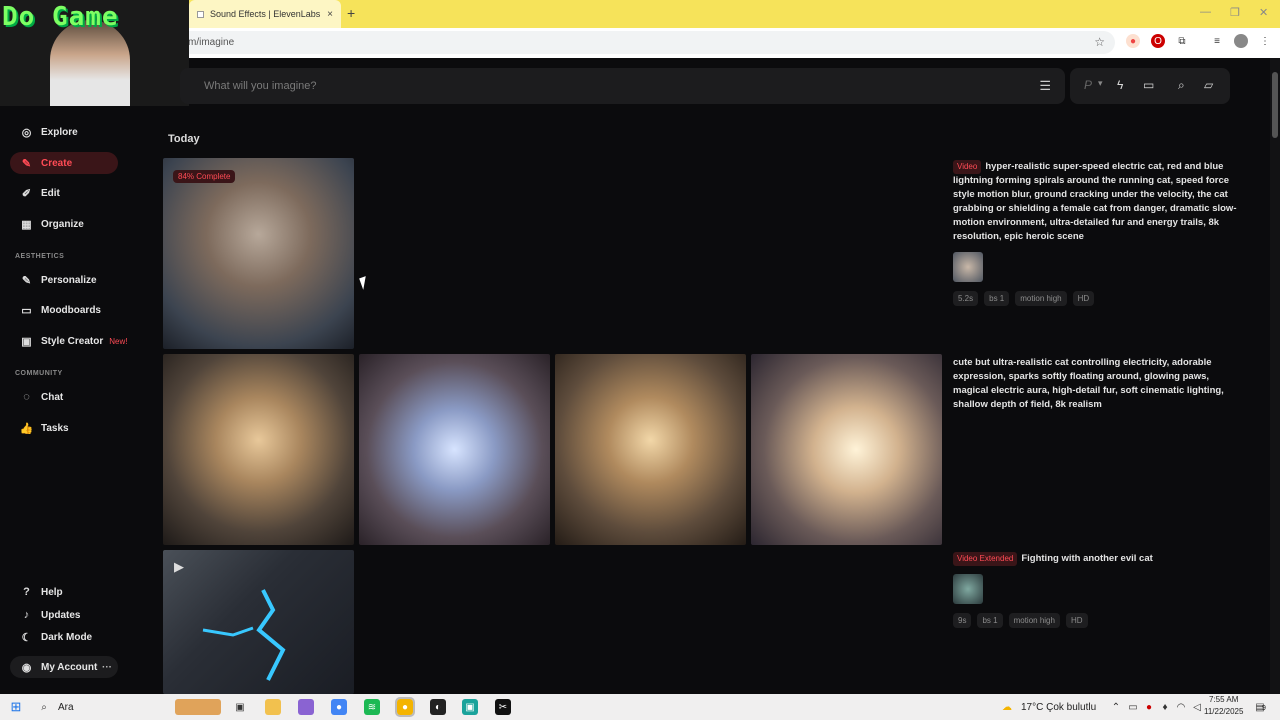 The width and height of the screenshot is (1280, 720). Describe the element at coordinates (211, 42) in the screenshot. I see `url-text: m/imagine` at that location.